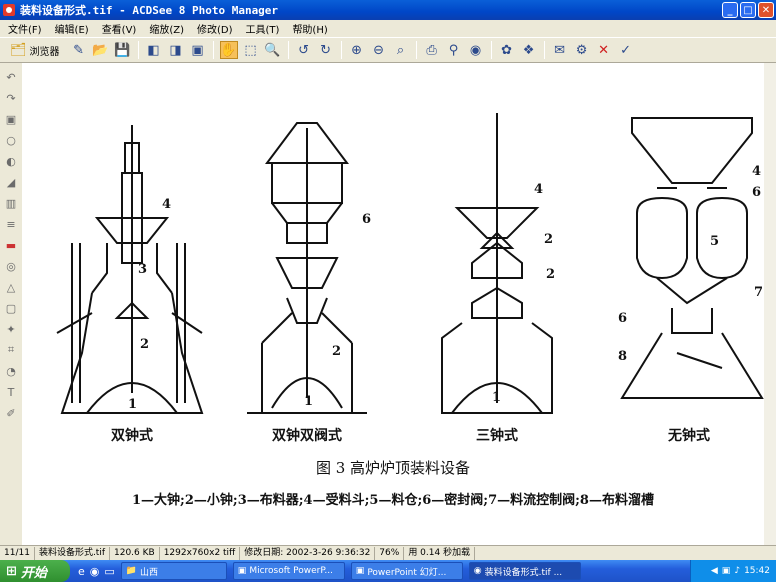 The width and height of the screenshot is (776, 582). What do you see at coordinates (11, 413) in the screenshot?
I see `draw-icon: ✐` at bounding box center [11, 413].